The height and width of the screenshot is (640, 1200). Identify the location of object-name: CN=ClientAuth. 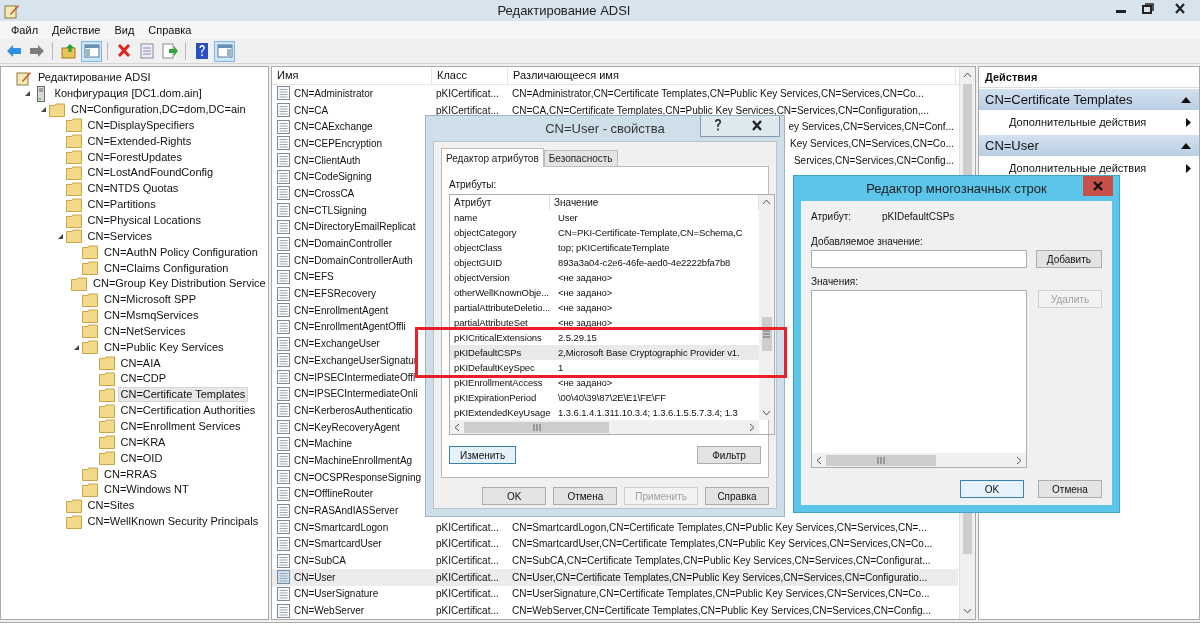
(327, 160).